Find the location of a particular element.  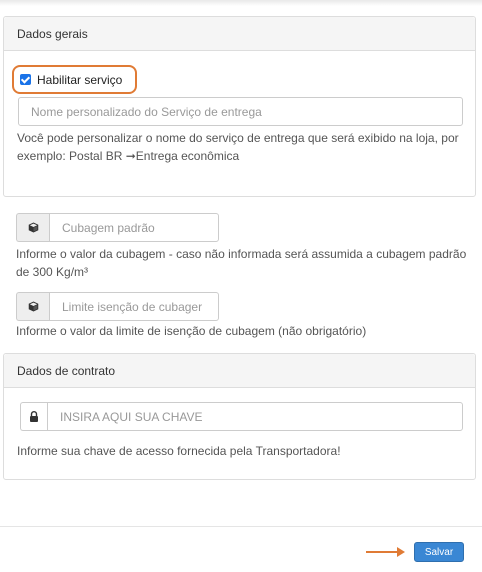

access-key-input-group: INSIRA AQUI SUA CHAVE is located at coordinates (241, 416).